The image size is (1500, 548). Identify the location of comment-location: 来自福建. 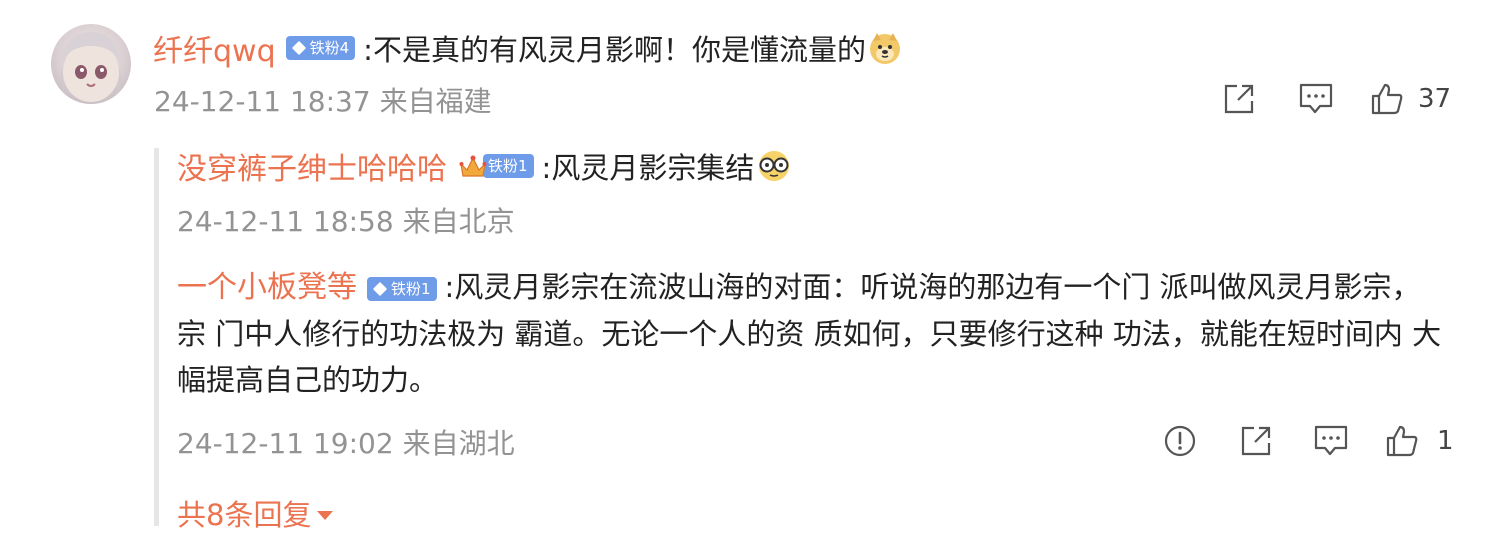
(435, 101).